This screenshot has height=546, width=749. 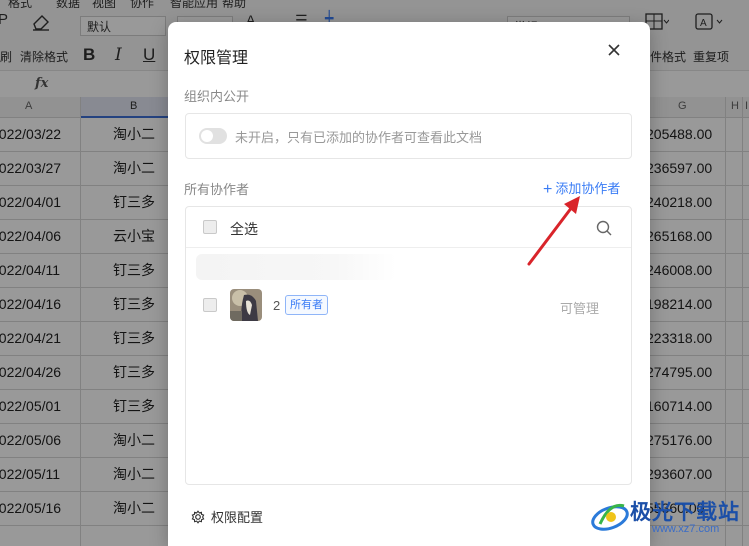 What do you see at coordinates (198, 517) in the screenshot?
I see `gear-icon` at bounding box center [198, 517].